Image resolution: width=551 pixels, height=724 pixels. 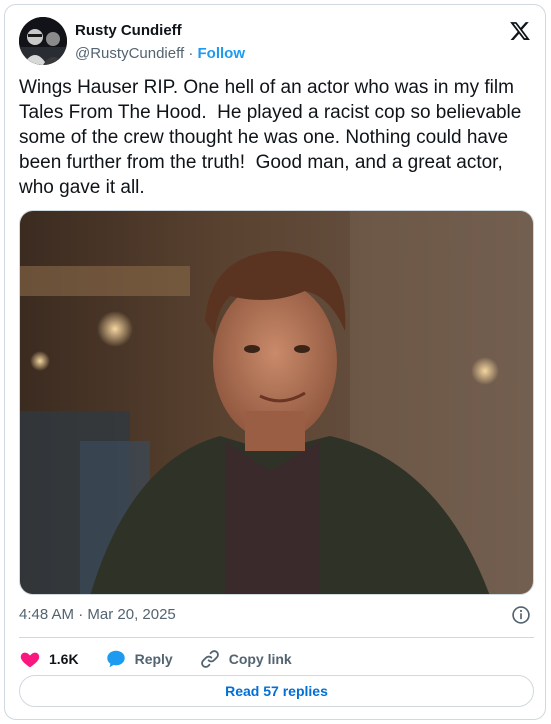 I want to click on handle-row: @RustyCundieff · Follow, so click(x=160, y=53).